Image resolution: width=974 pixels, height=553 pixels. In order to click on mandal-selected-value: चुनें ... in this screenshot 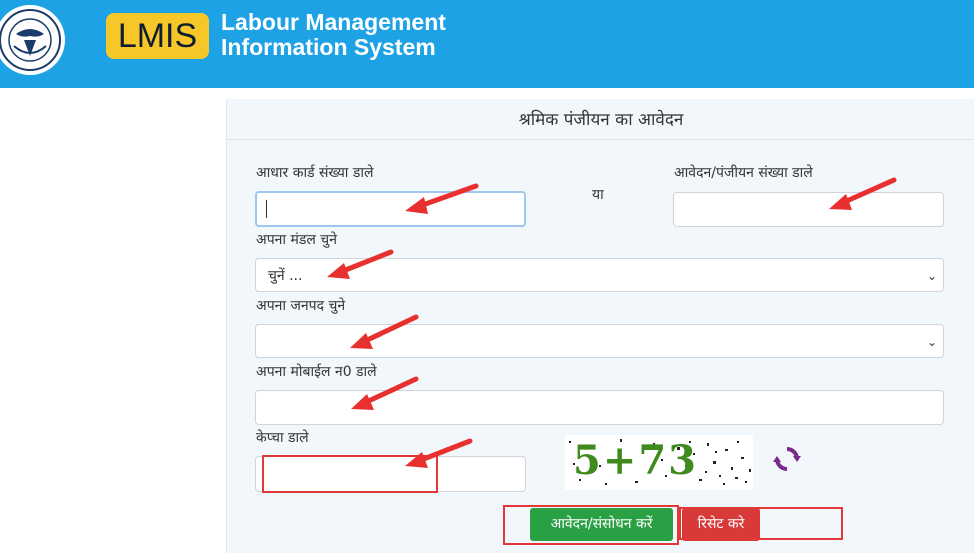, I will do `click(285, 276)`.